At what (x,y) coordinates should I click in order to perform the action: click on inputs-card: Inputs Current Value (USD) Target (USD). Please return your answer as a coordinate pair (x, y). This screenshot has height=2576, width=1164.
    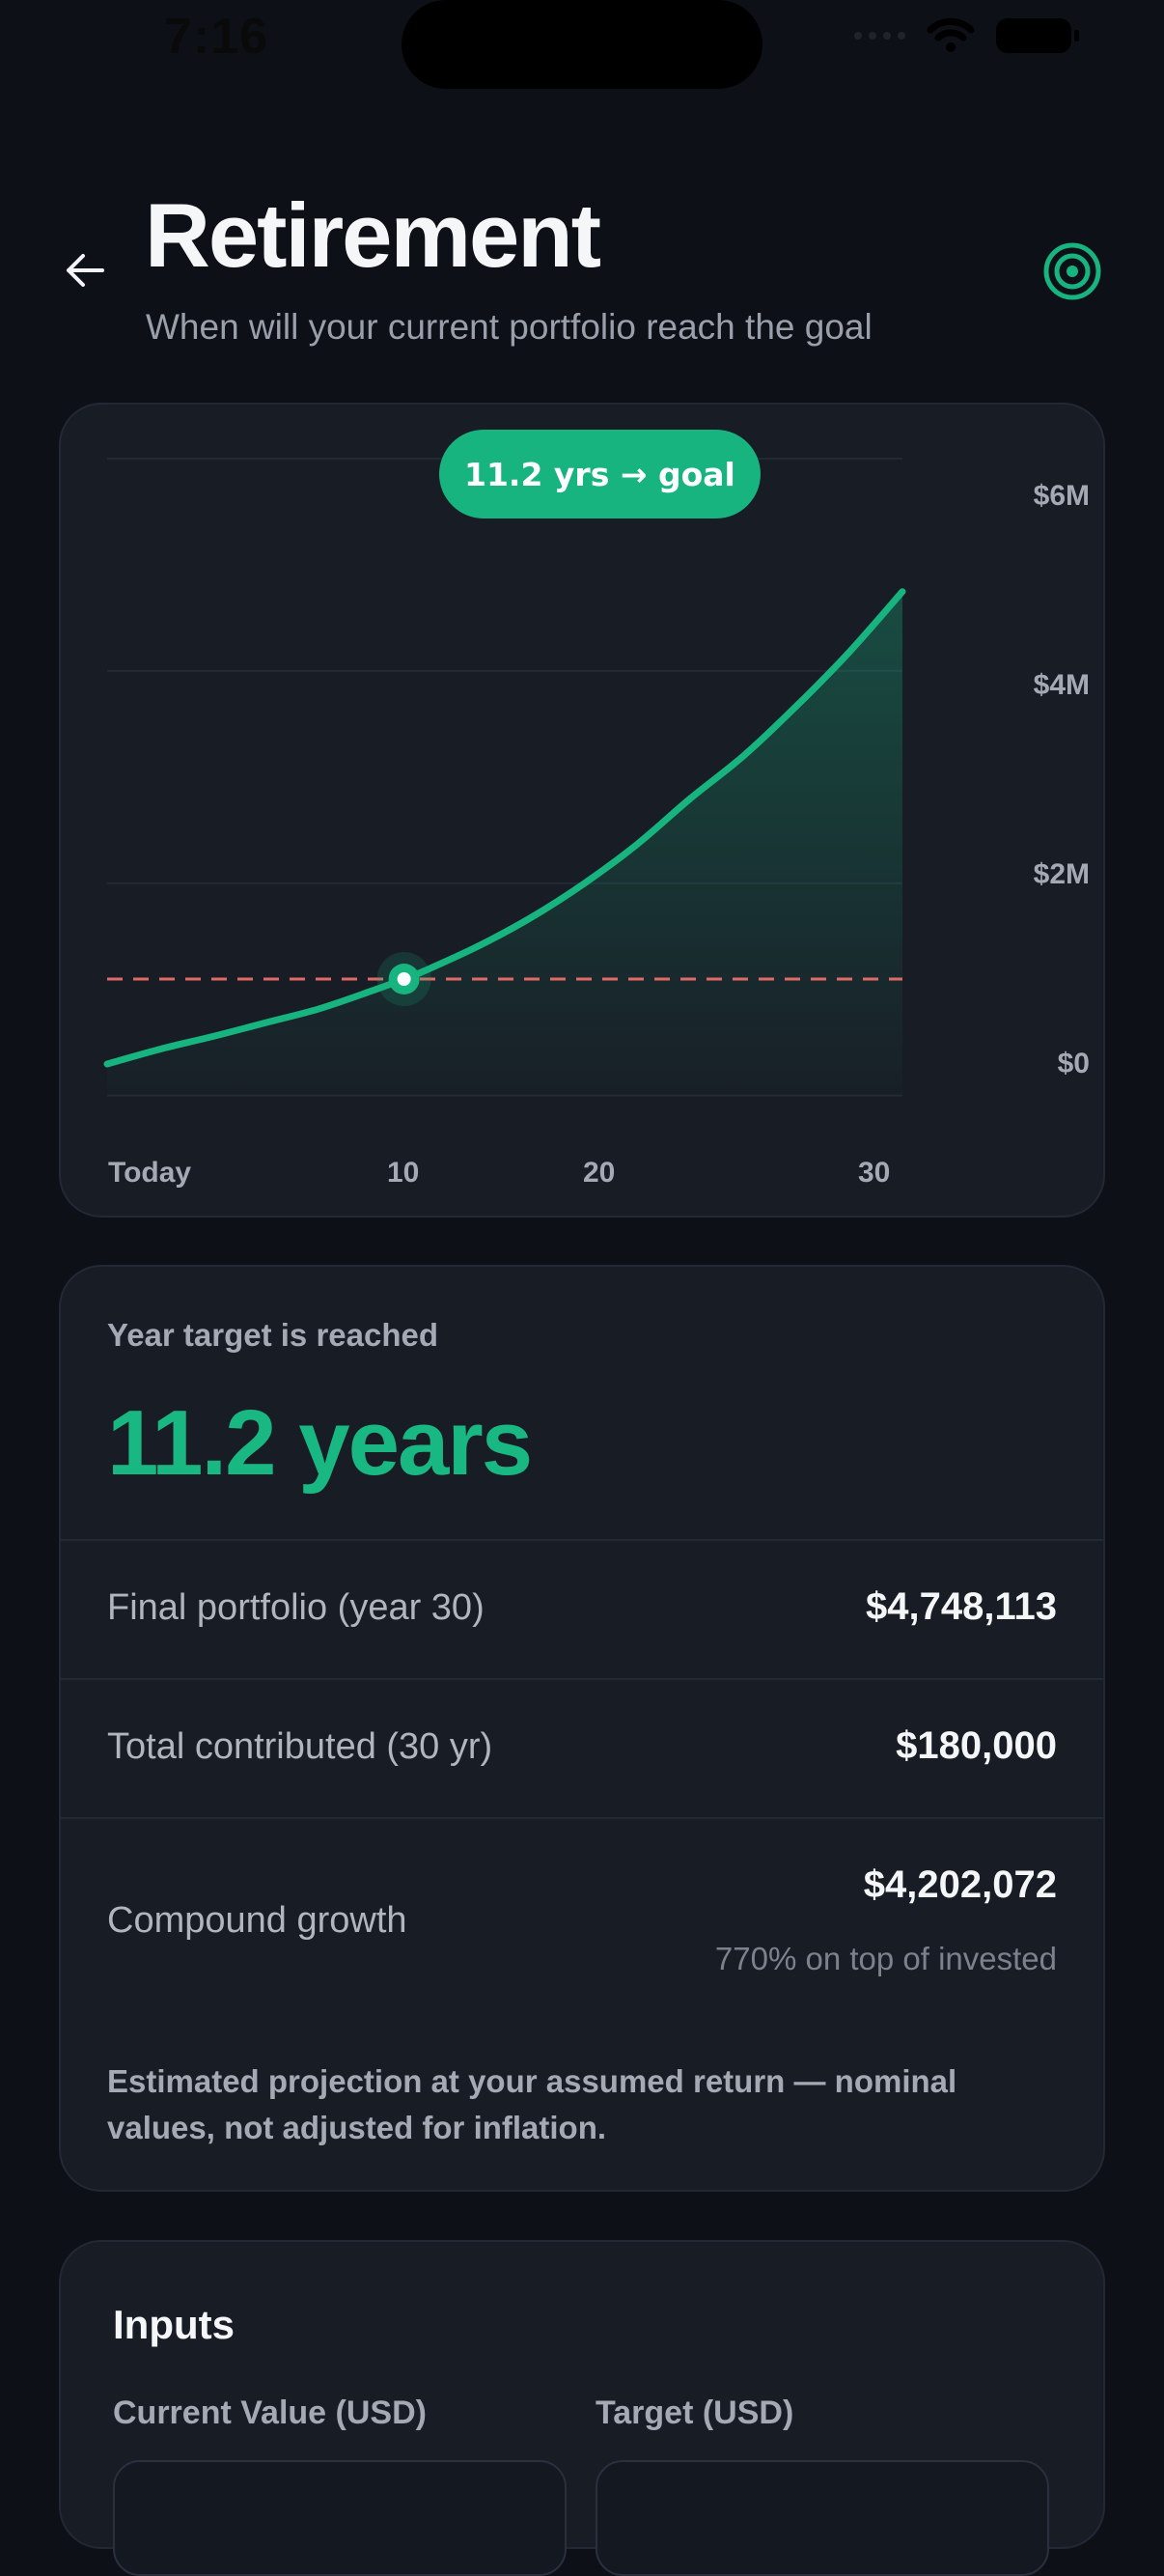
    Looking at the image, I should click on (582, 2408).